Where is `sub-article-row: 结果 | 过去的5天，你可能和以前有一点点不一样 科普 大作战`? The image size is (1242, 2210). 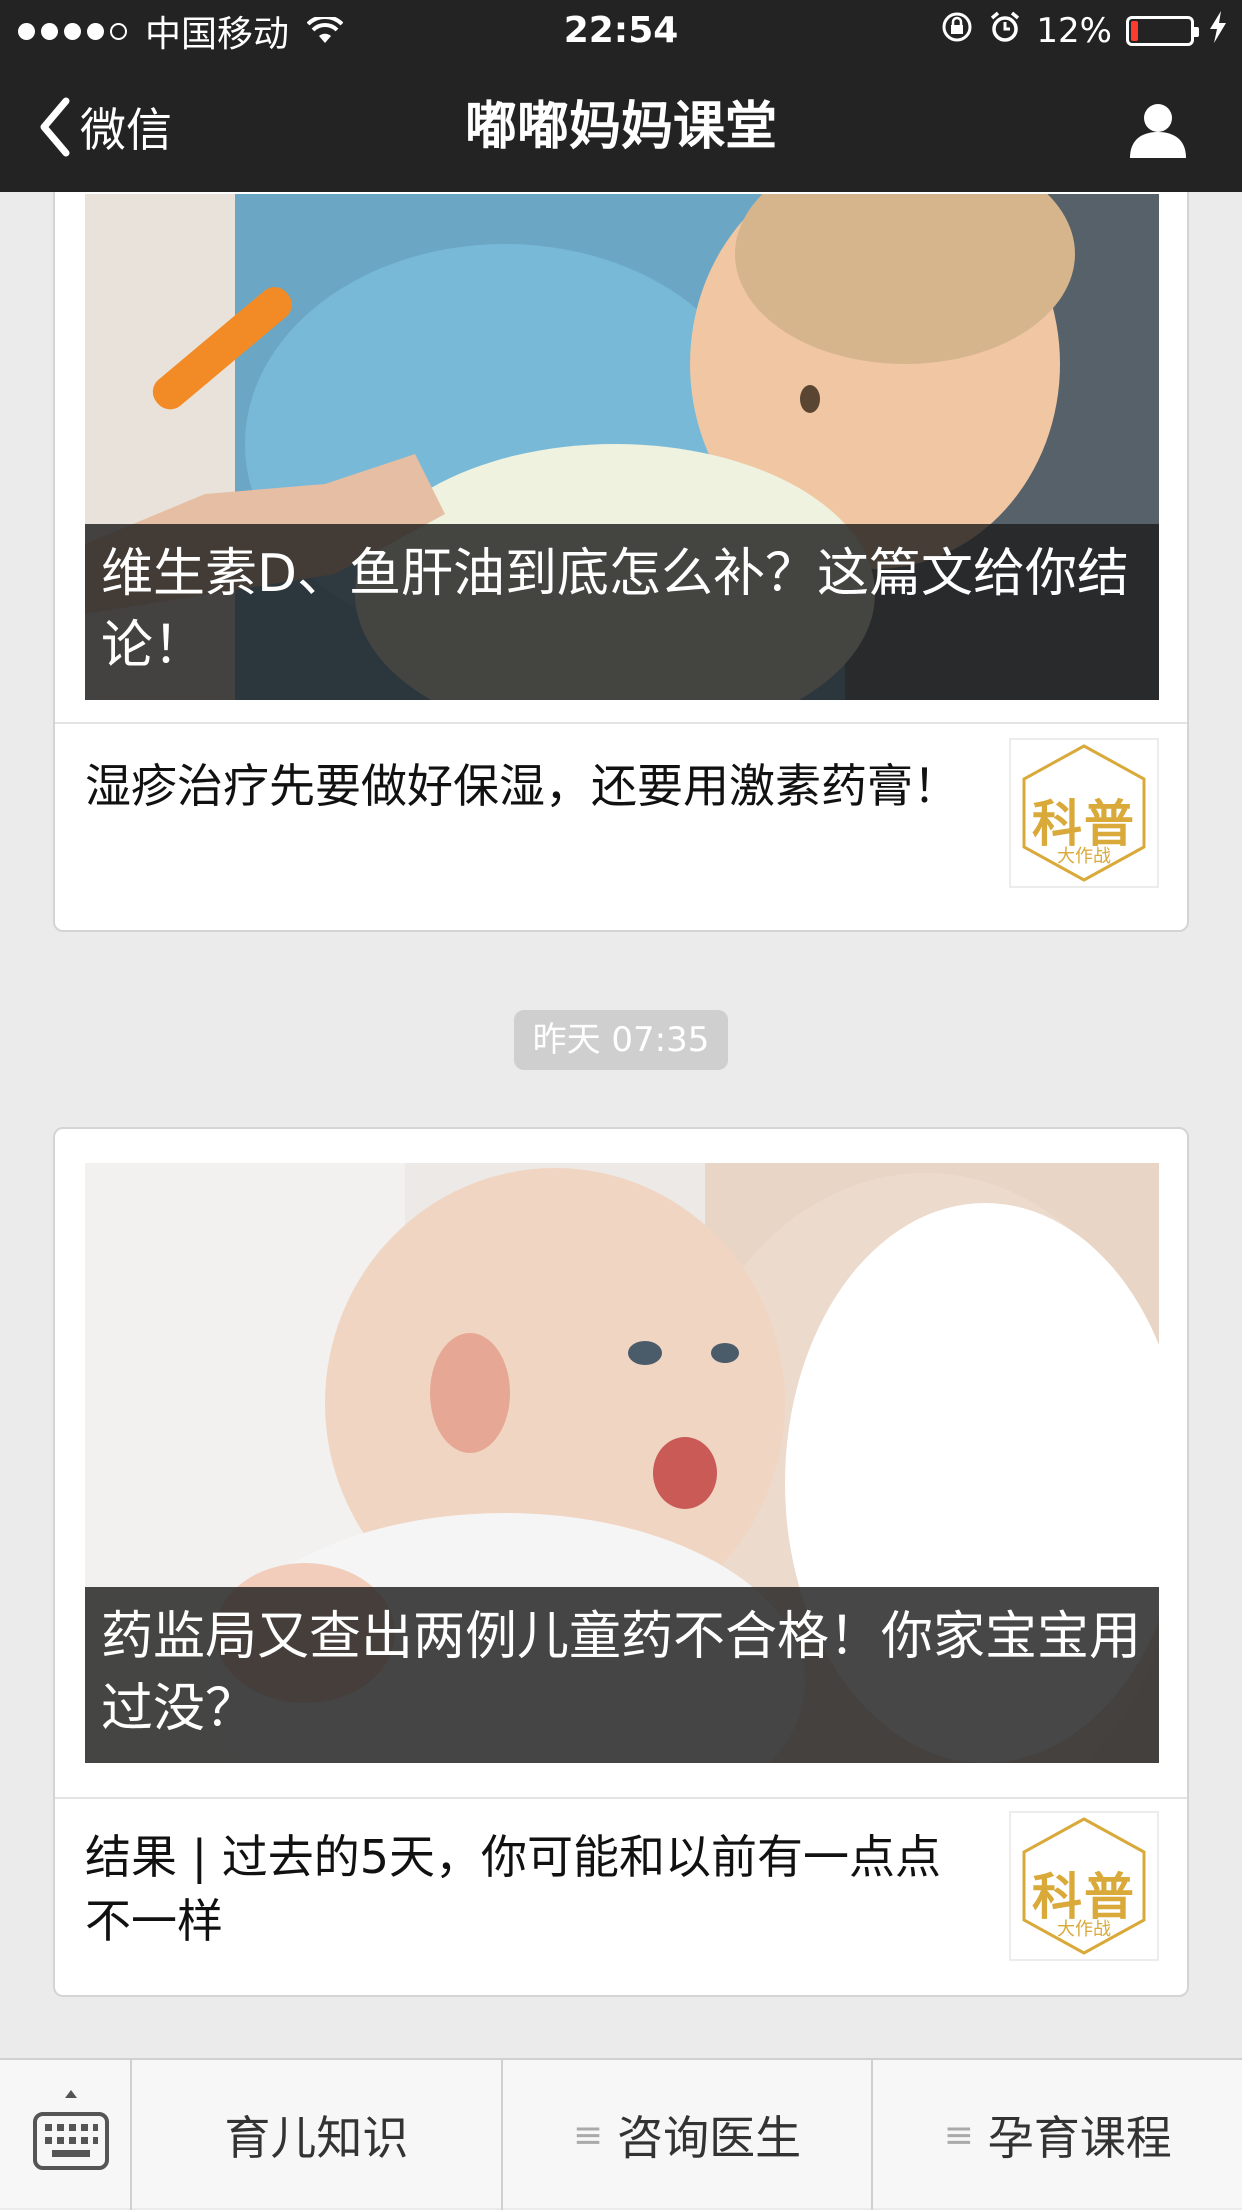
sub-article-row: 结果 | 过去的5天，你可能和以前有一点点不一样 科普 大作战 is located at coordinates (621, 1896).